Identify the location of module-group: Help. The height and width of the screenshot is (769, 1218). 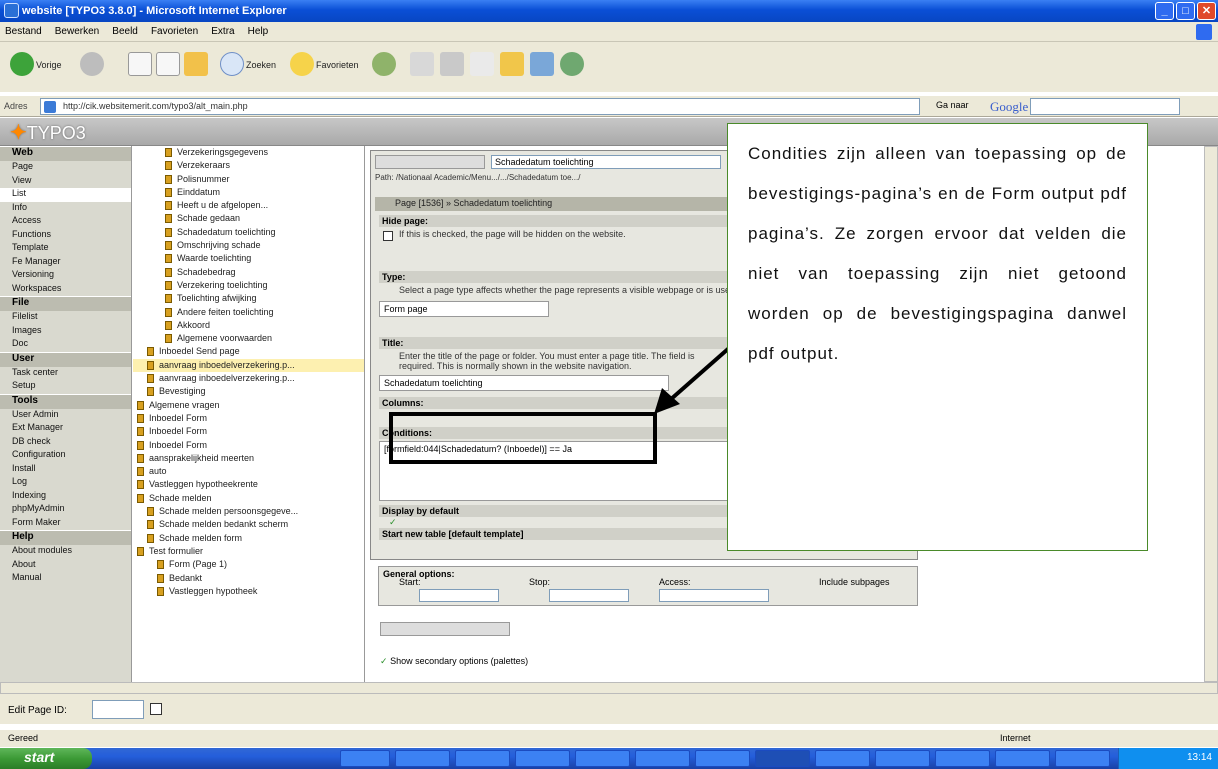
(65, 537).